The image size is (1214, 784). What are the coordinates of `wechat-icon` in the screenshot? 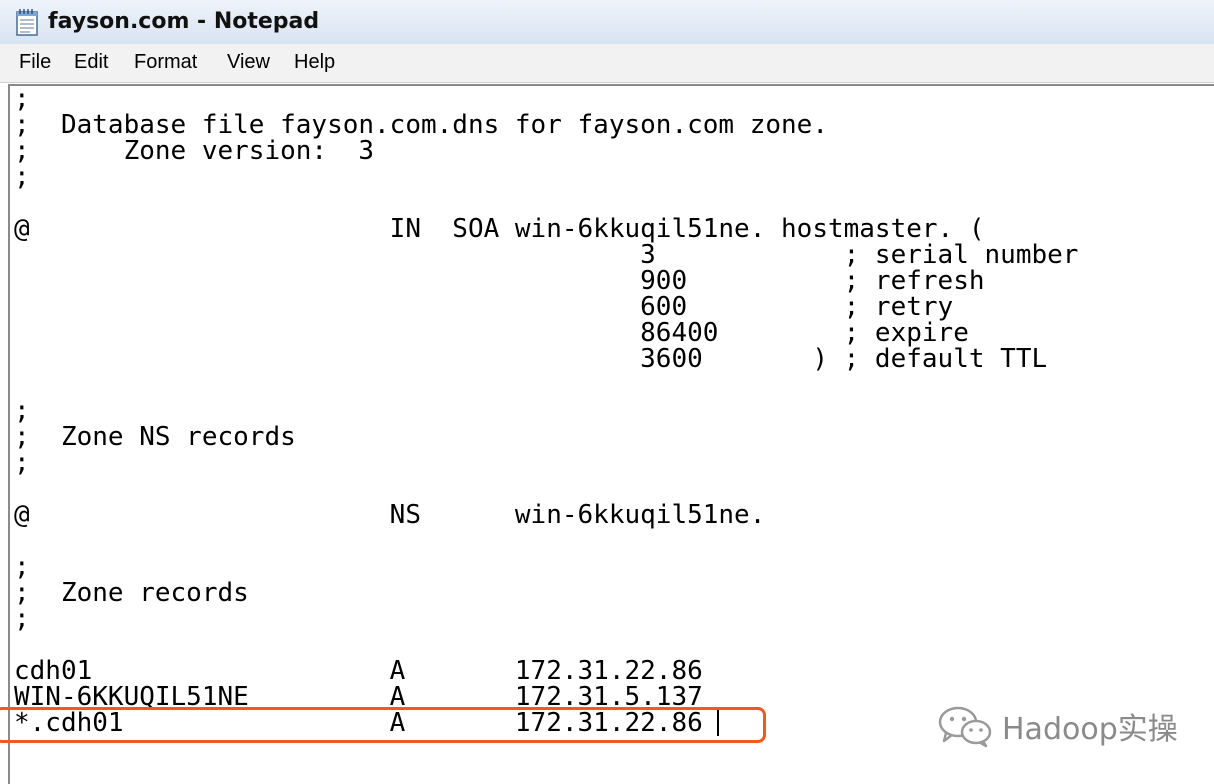 It's located at (965, 727).